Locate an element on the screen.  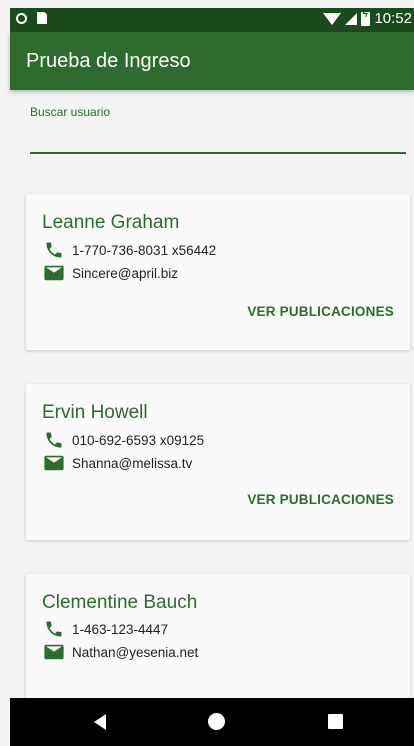
user-phone: 010-692-6593 x09125 is located at coordinates (138, 440).